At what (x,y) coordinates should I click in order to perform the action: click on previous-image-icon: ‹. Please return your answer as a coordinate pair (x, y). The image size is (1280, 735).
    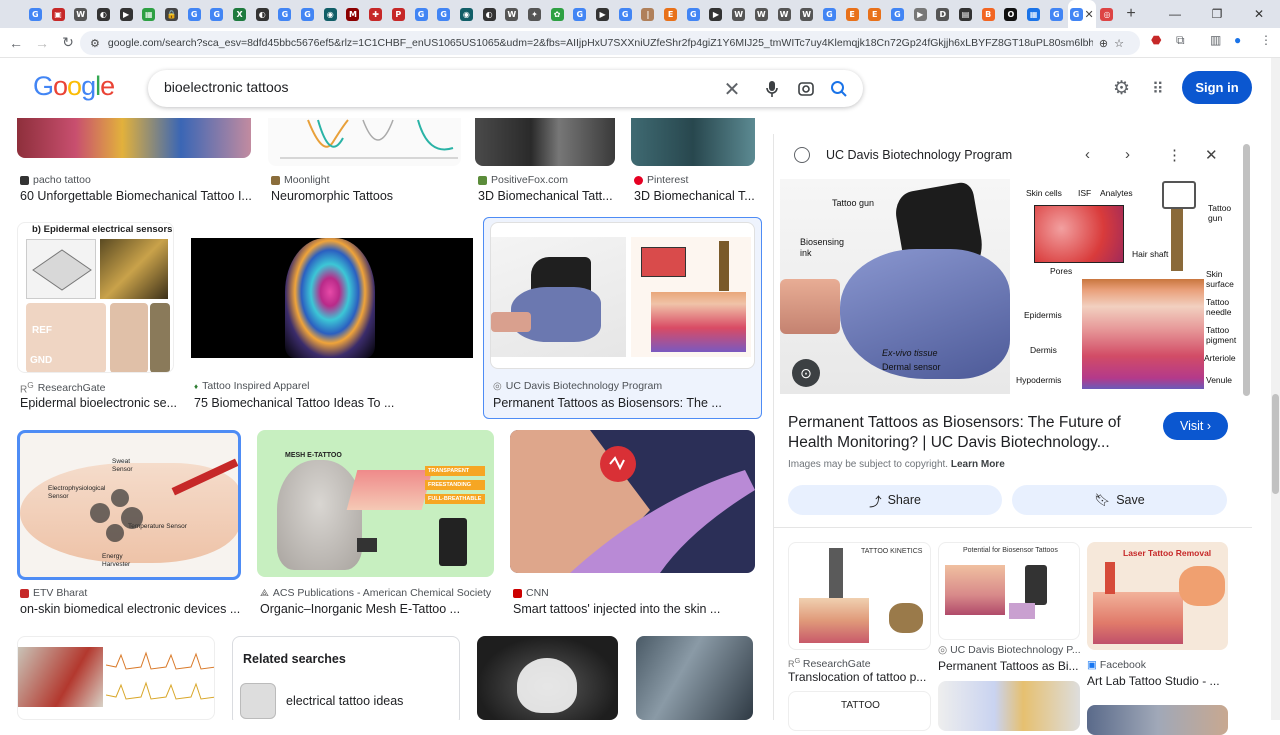
    Looking at the image, I should click on (1087, 154).